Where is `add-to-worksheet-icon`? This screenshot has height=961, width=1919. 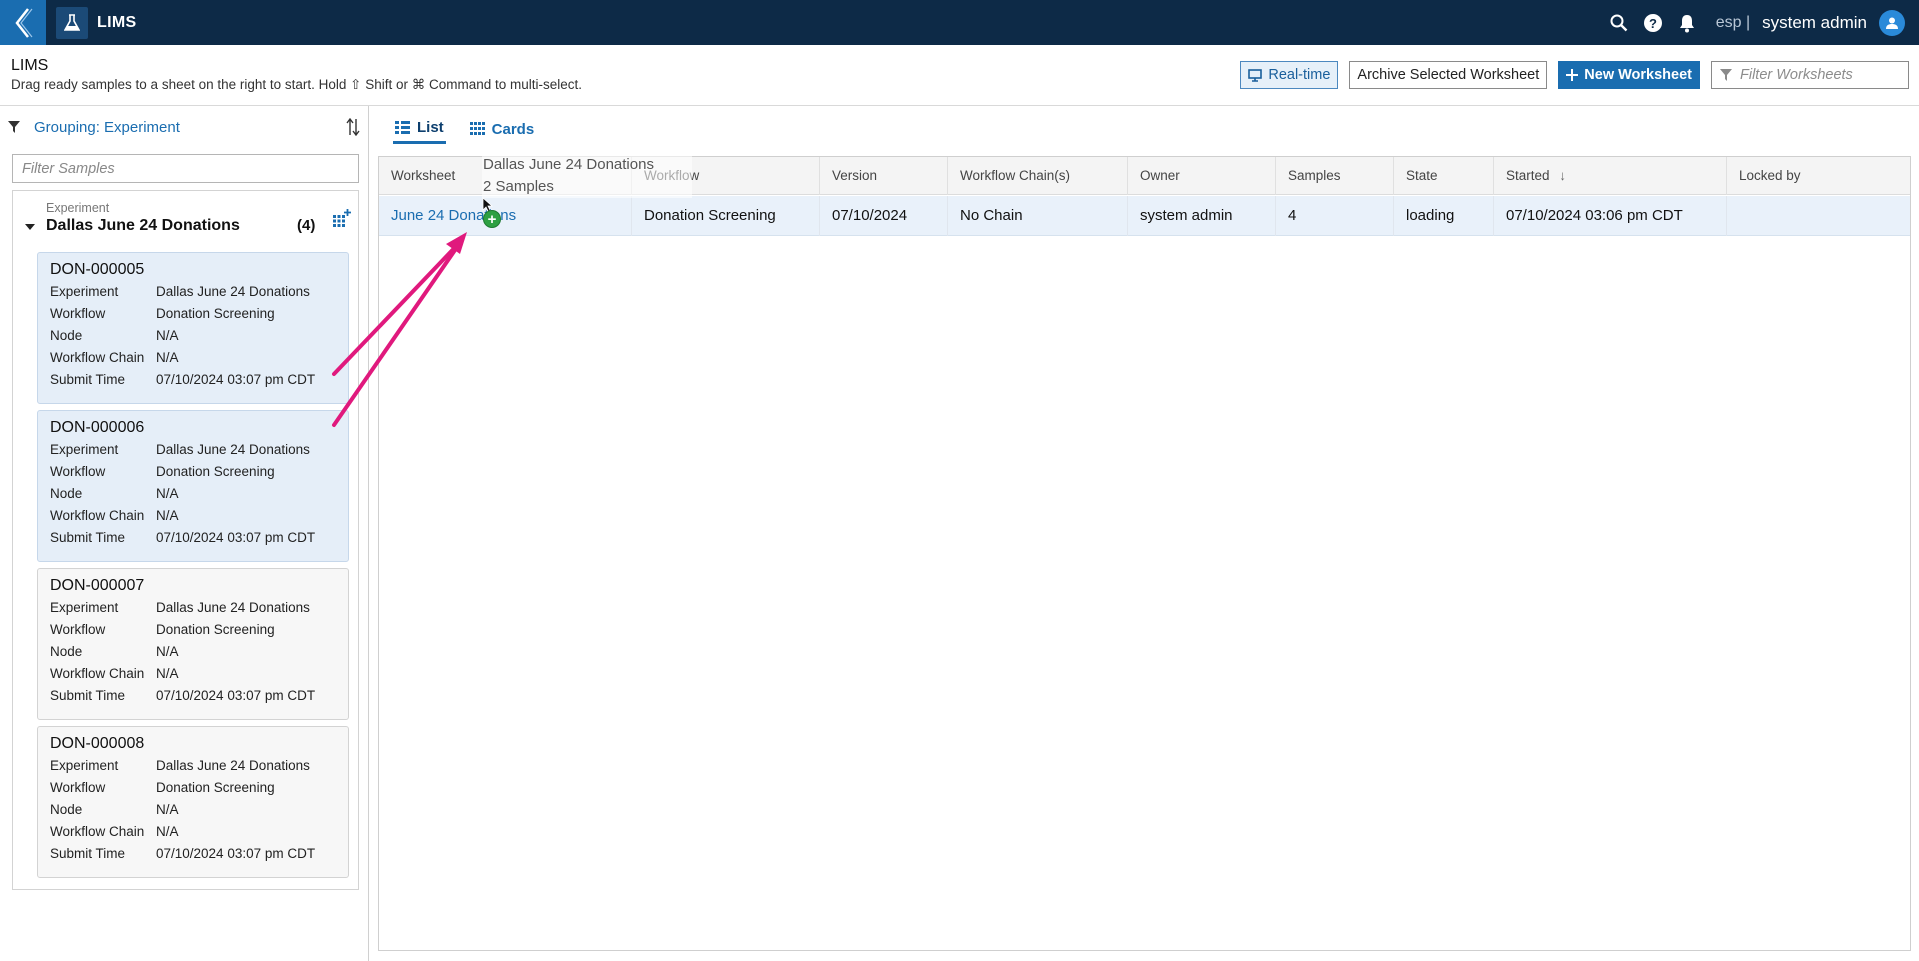
add-to-worksheet-icon is located at coordinates (342, 220).